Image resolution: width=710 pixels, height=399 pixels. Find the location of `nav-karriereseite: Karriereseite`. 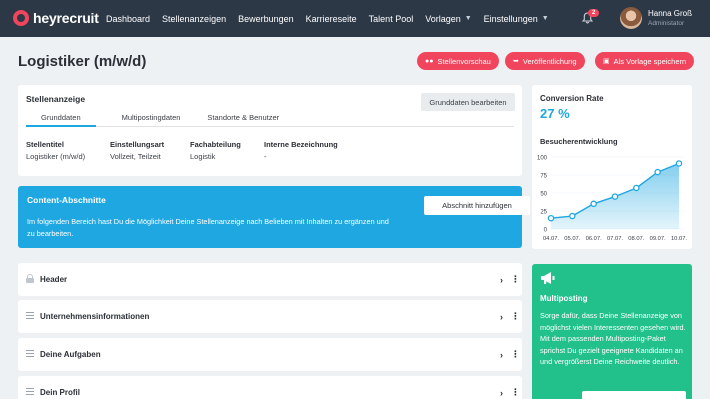

nav-karriereseite: Karriereseite is located at coordinates (331, 19).